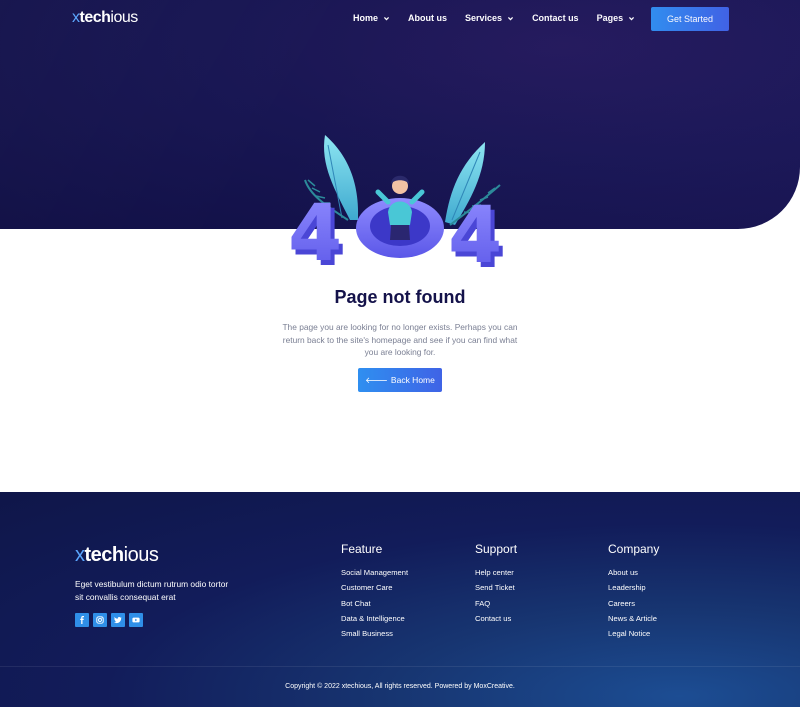 This screenshot has height=707, width=800. What do you see at coordinates (374, 587) in the screenshot?
I see `footer-link: Customer Care` at bounding box center [374, 587].